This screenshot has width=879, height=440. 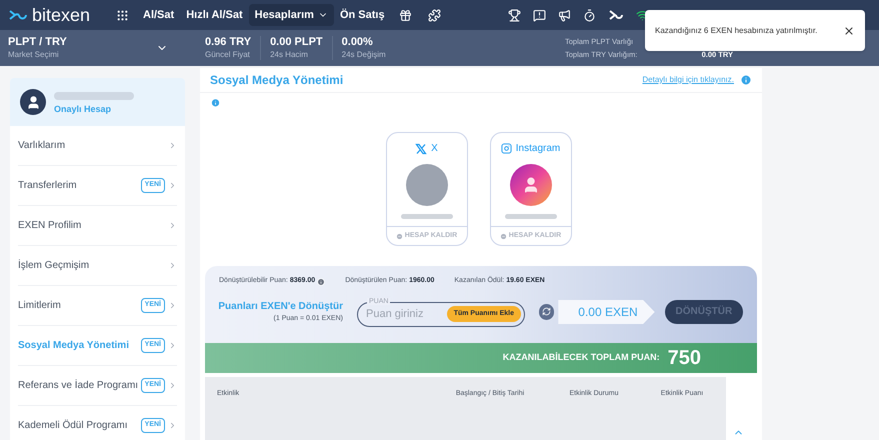 I want to click on account-status: Onaylı Hesap, so click(x=83, y=109).